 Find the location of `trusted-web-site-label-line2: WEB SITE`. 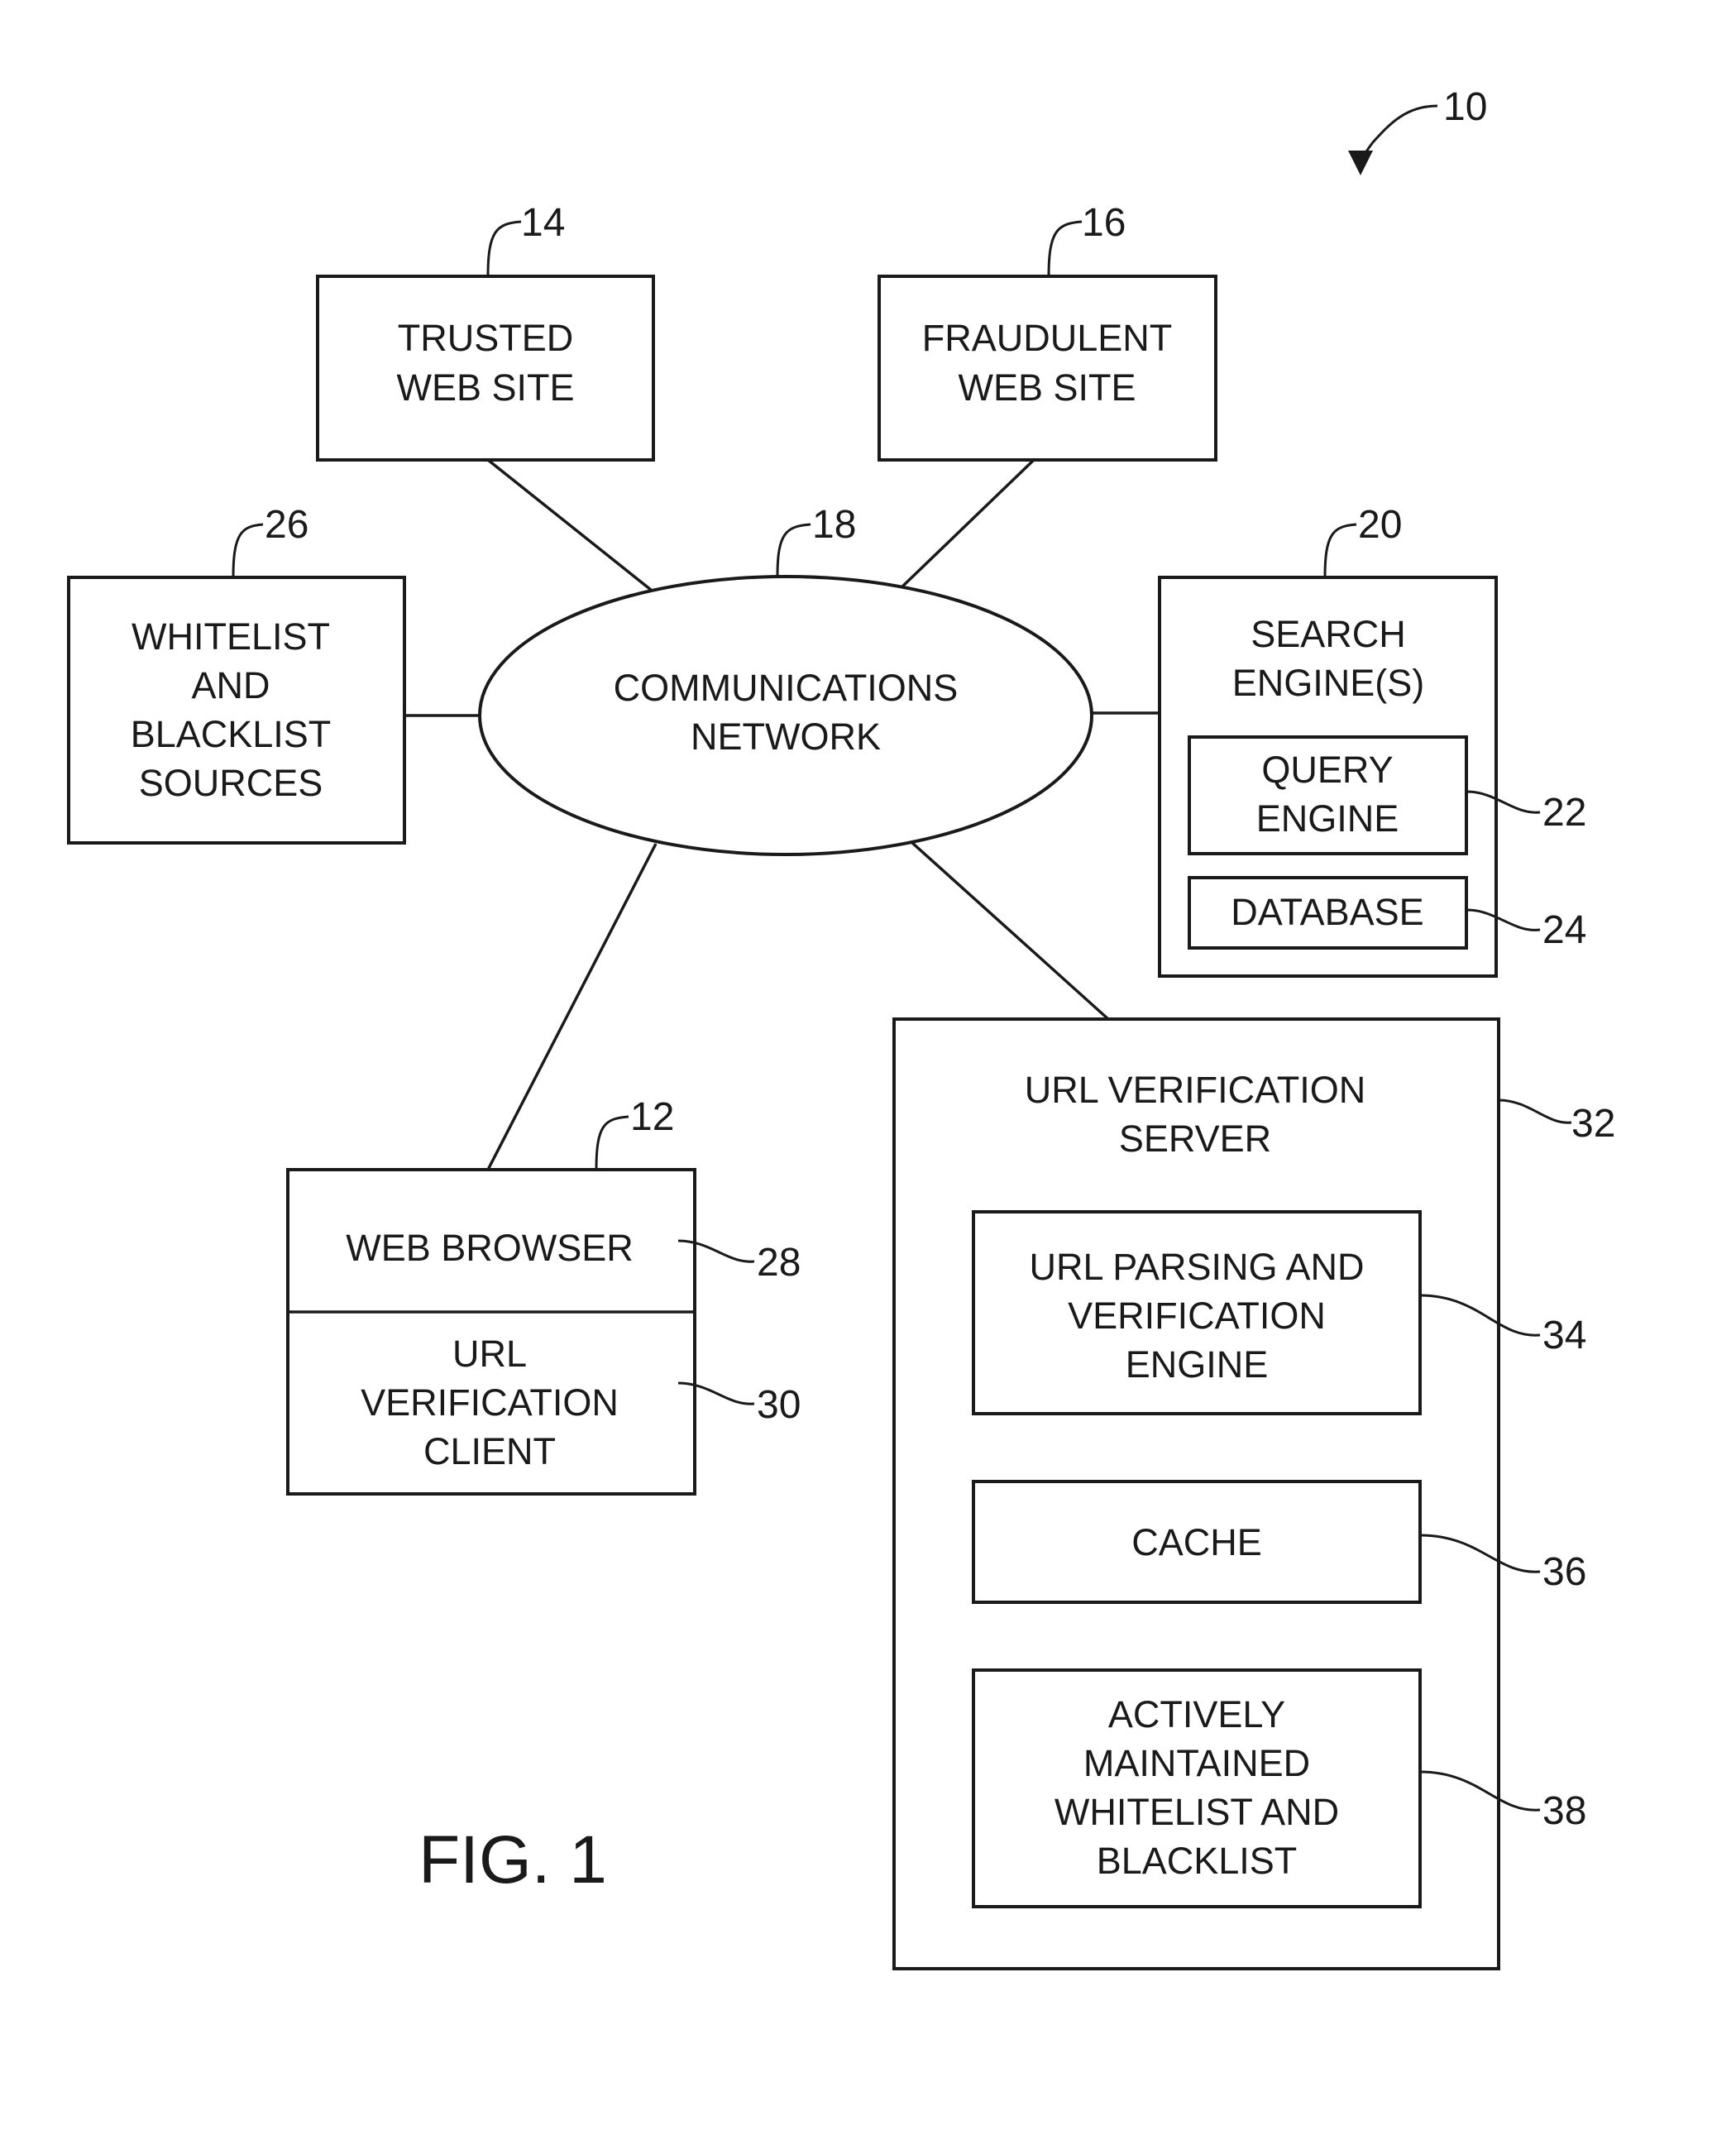

trusted-web-site-label-line2: WEB SITE is located at coordinates (485, 387).